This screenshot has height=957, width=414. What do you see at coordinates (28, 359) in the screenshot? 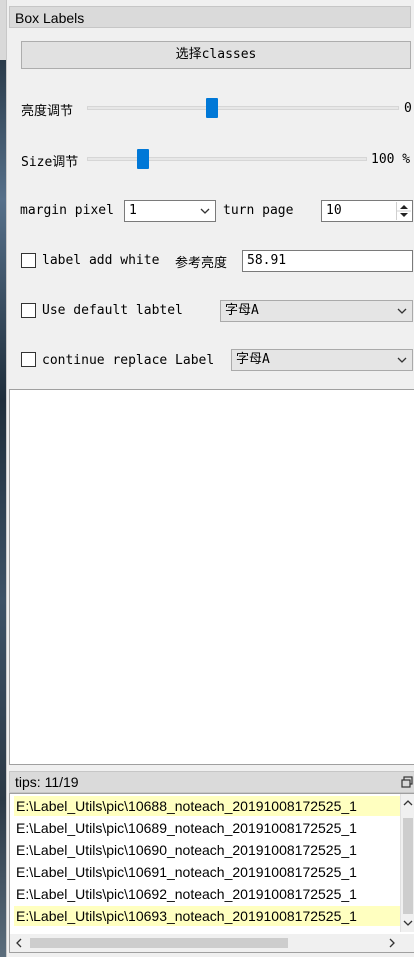
I see `continue-replace-checkbox` at bounding box center [28, 359].